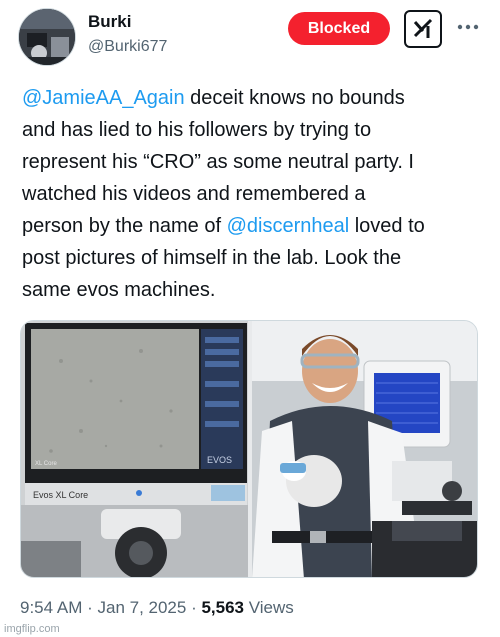  What do you see at coordinates (141, 607) in the screenshot?
I see `tweet-date: Jan 7, 2025` at bounding box center [141, 607].